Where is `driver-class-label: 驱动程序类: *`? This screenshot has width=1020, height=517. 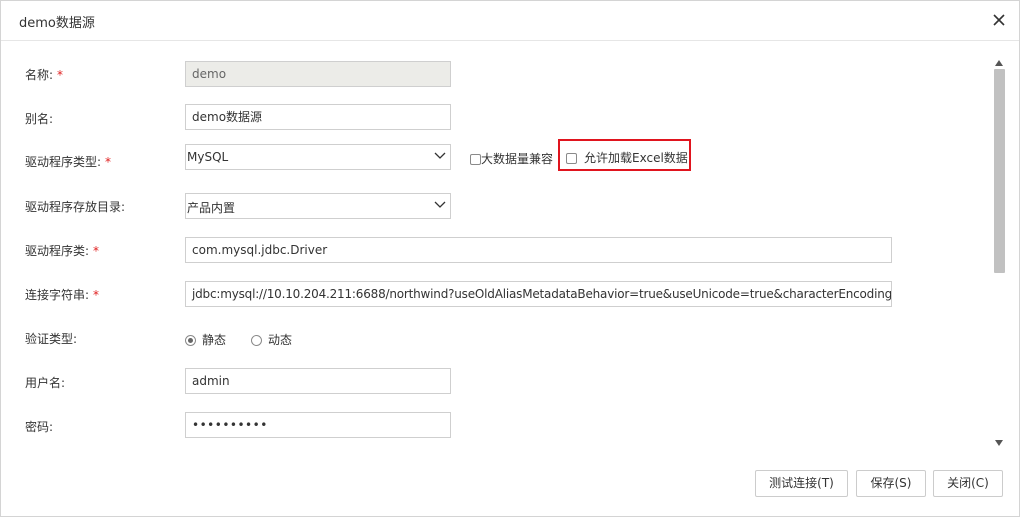
driver-class-label: 驱动程序类: * is located at coordinates (62, 251).